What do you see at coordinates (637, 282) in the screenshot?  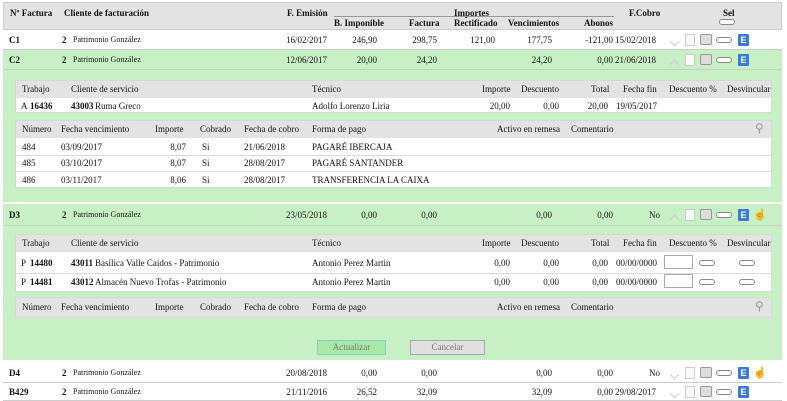 I see `work-fechafin: 00/00/0000` at bounding box center [637, 282].